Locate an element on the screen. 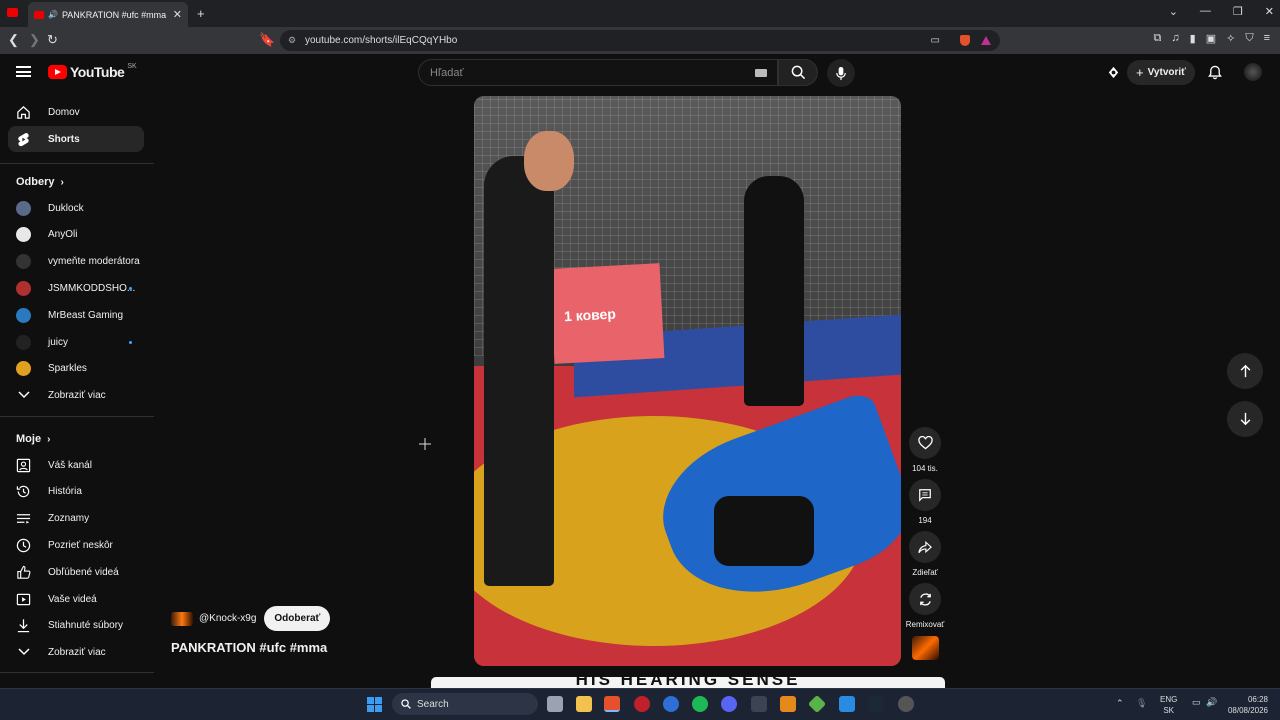 This screenshot has height=720, width=1280. channel-name: @Knock-x9g is located at coordinates (227, 618).